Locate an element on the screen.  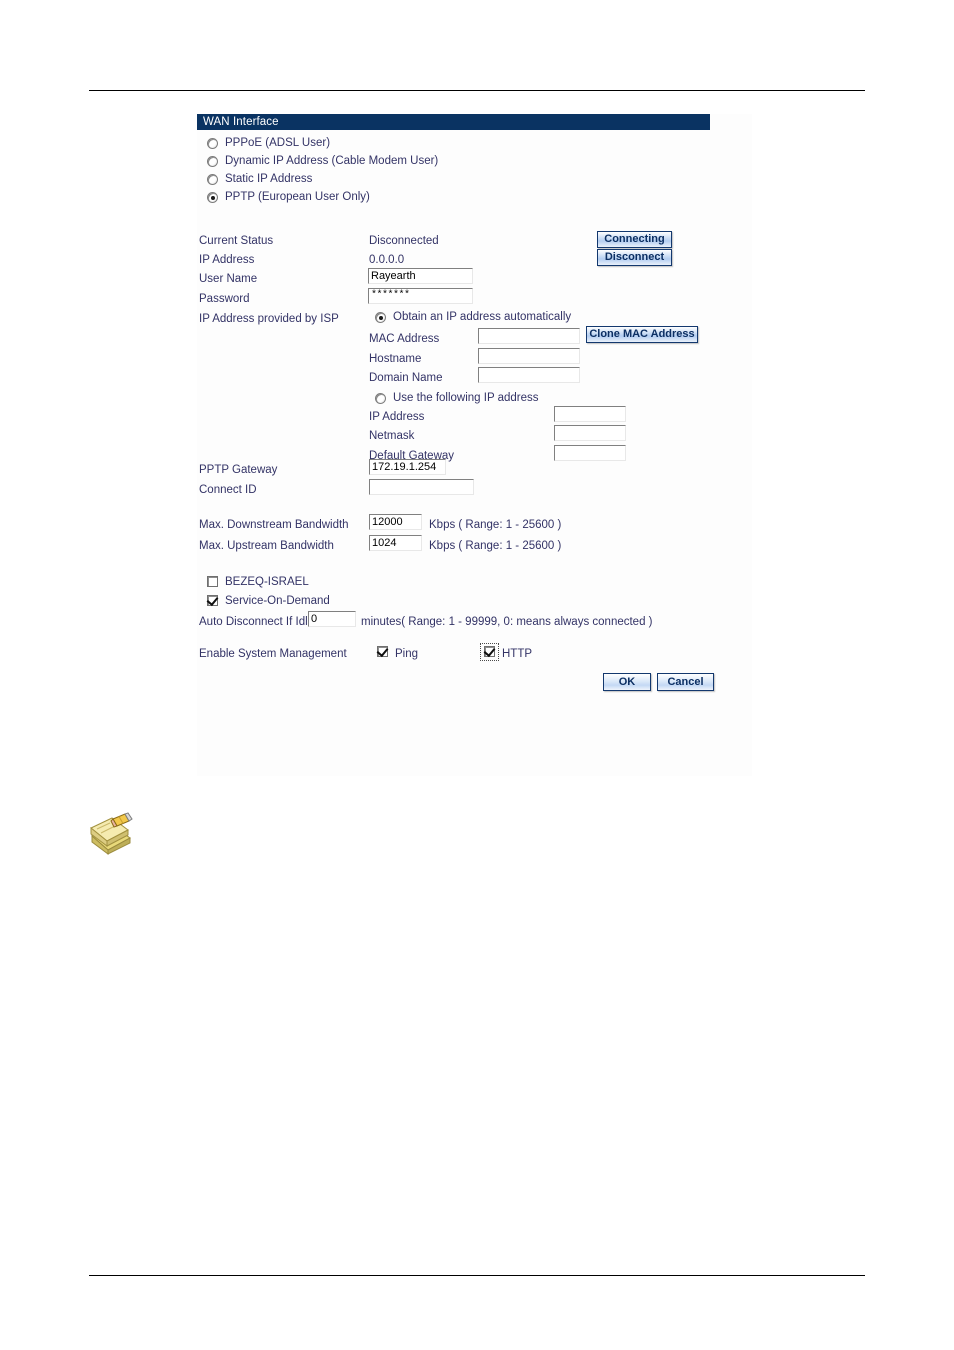
pptp-gateway-label: PPTP Gateway is located at coordinates (238, 470).